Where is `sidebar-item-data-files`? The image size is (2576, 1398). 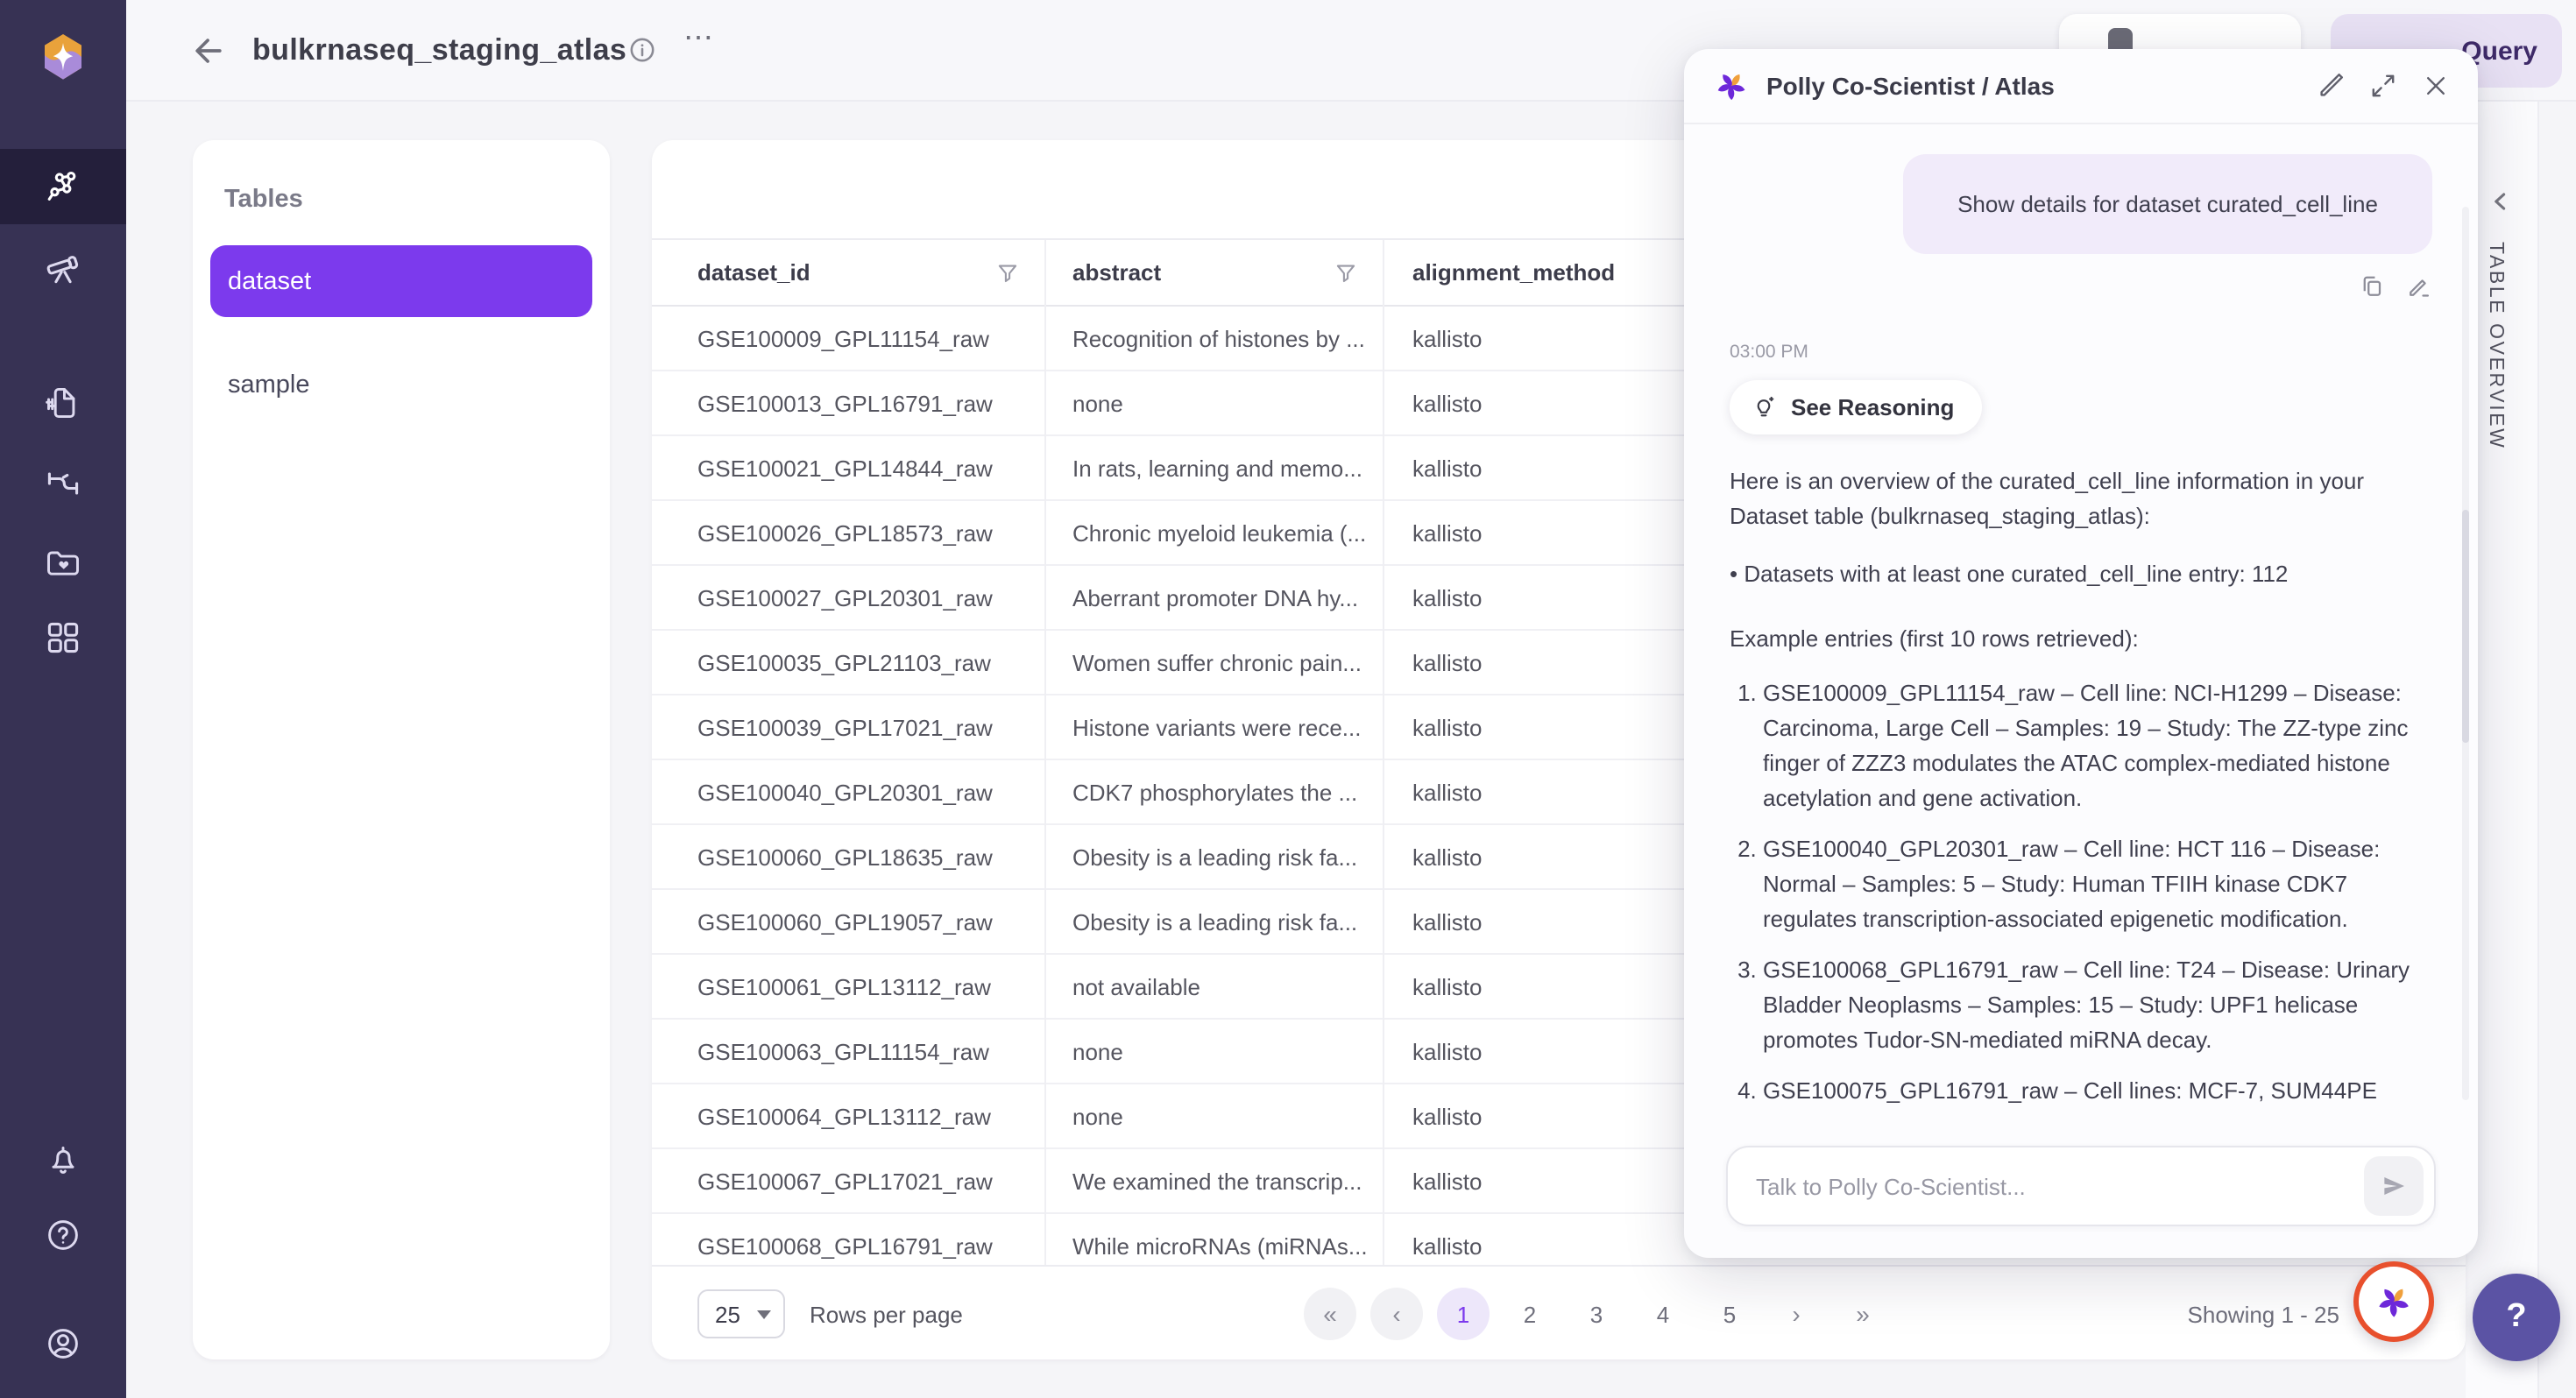 sidebar-item-data-files is located at coordinates (63, 402).